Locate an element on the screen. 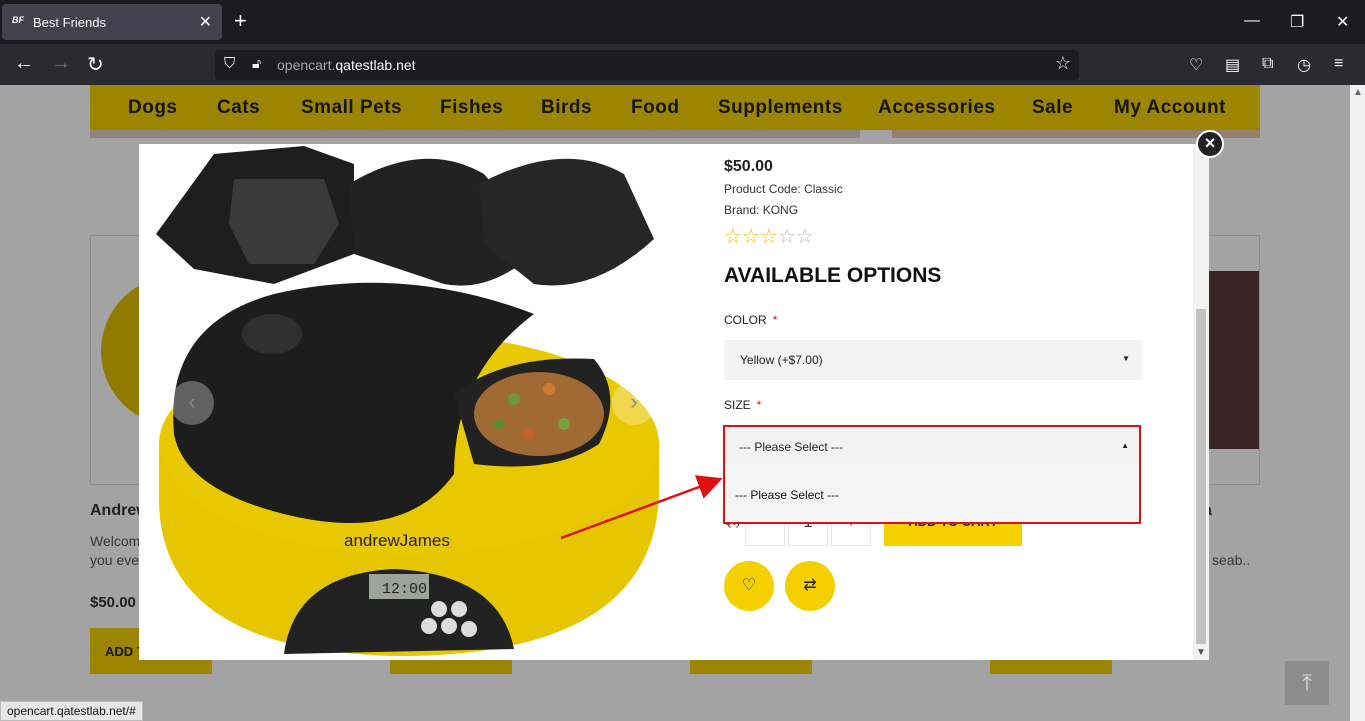  close-window-icon: ✕ is located at coordinates (1342, 22).